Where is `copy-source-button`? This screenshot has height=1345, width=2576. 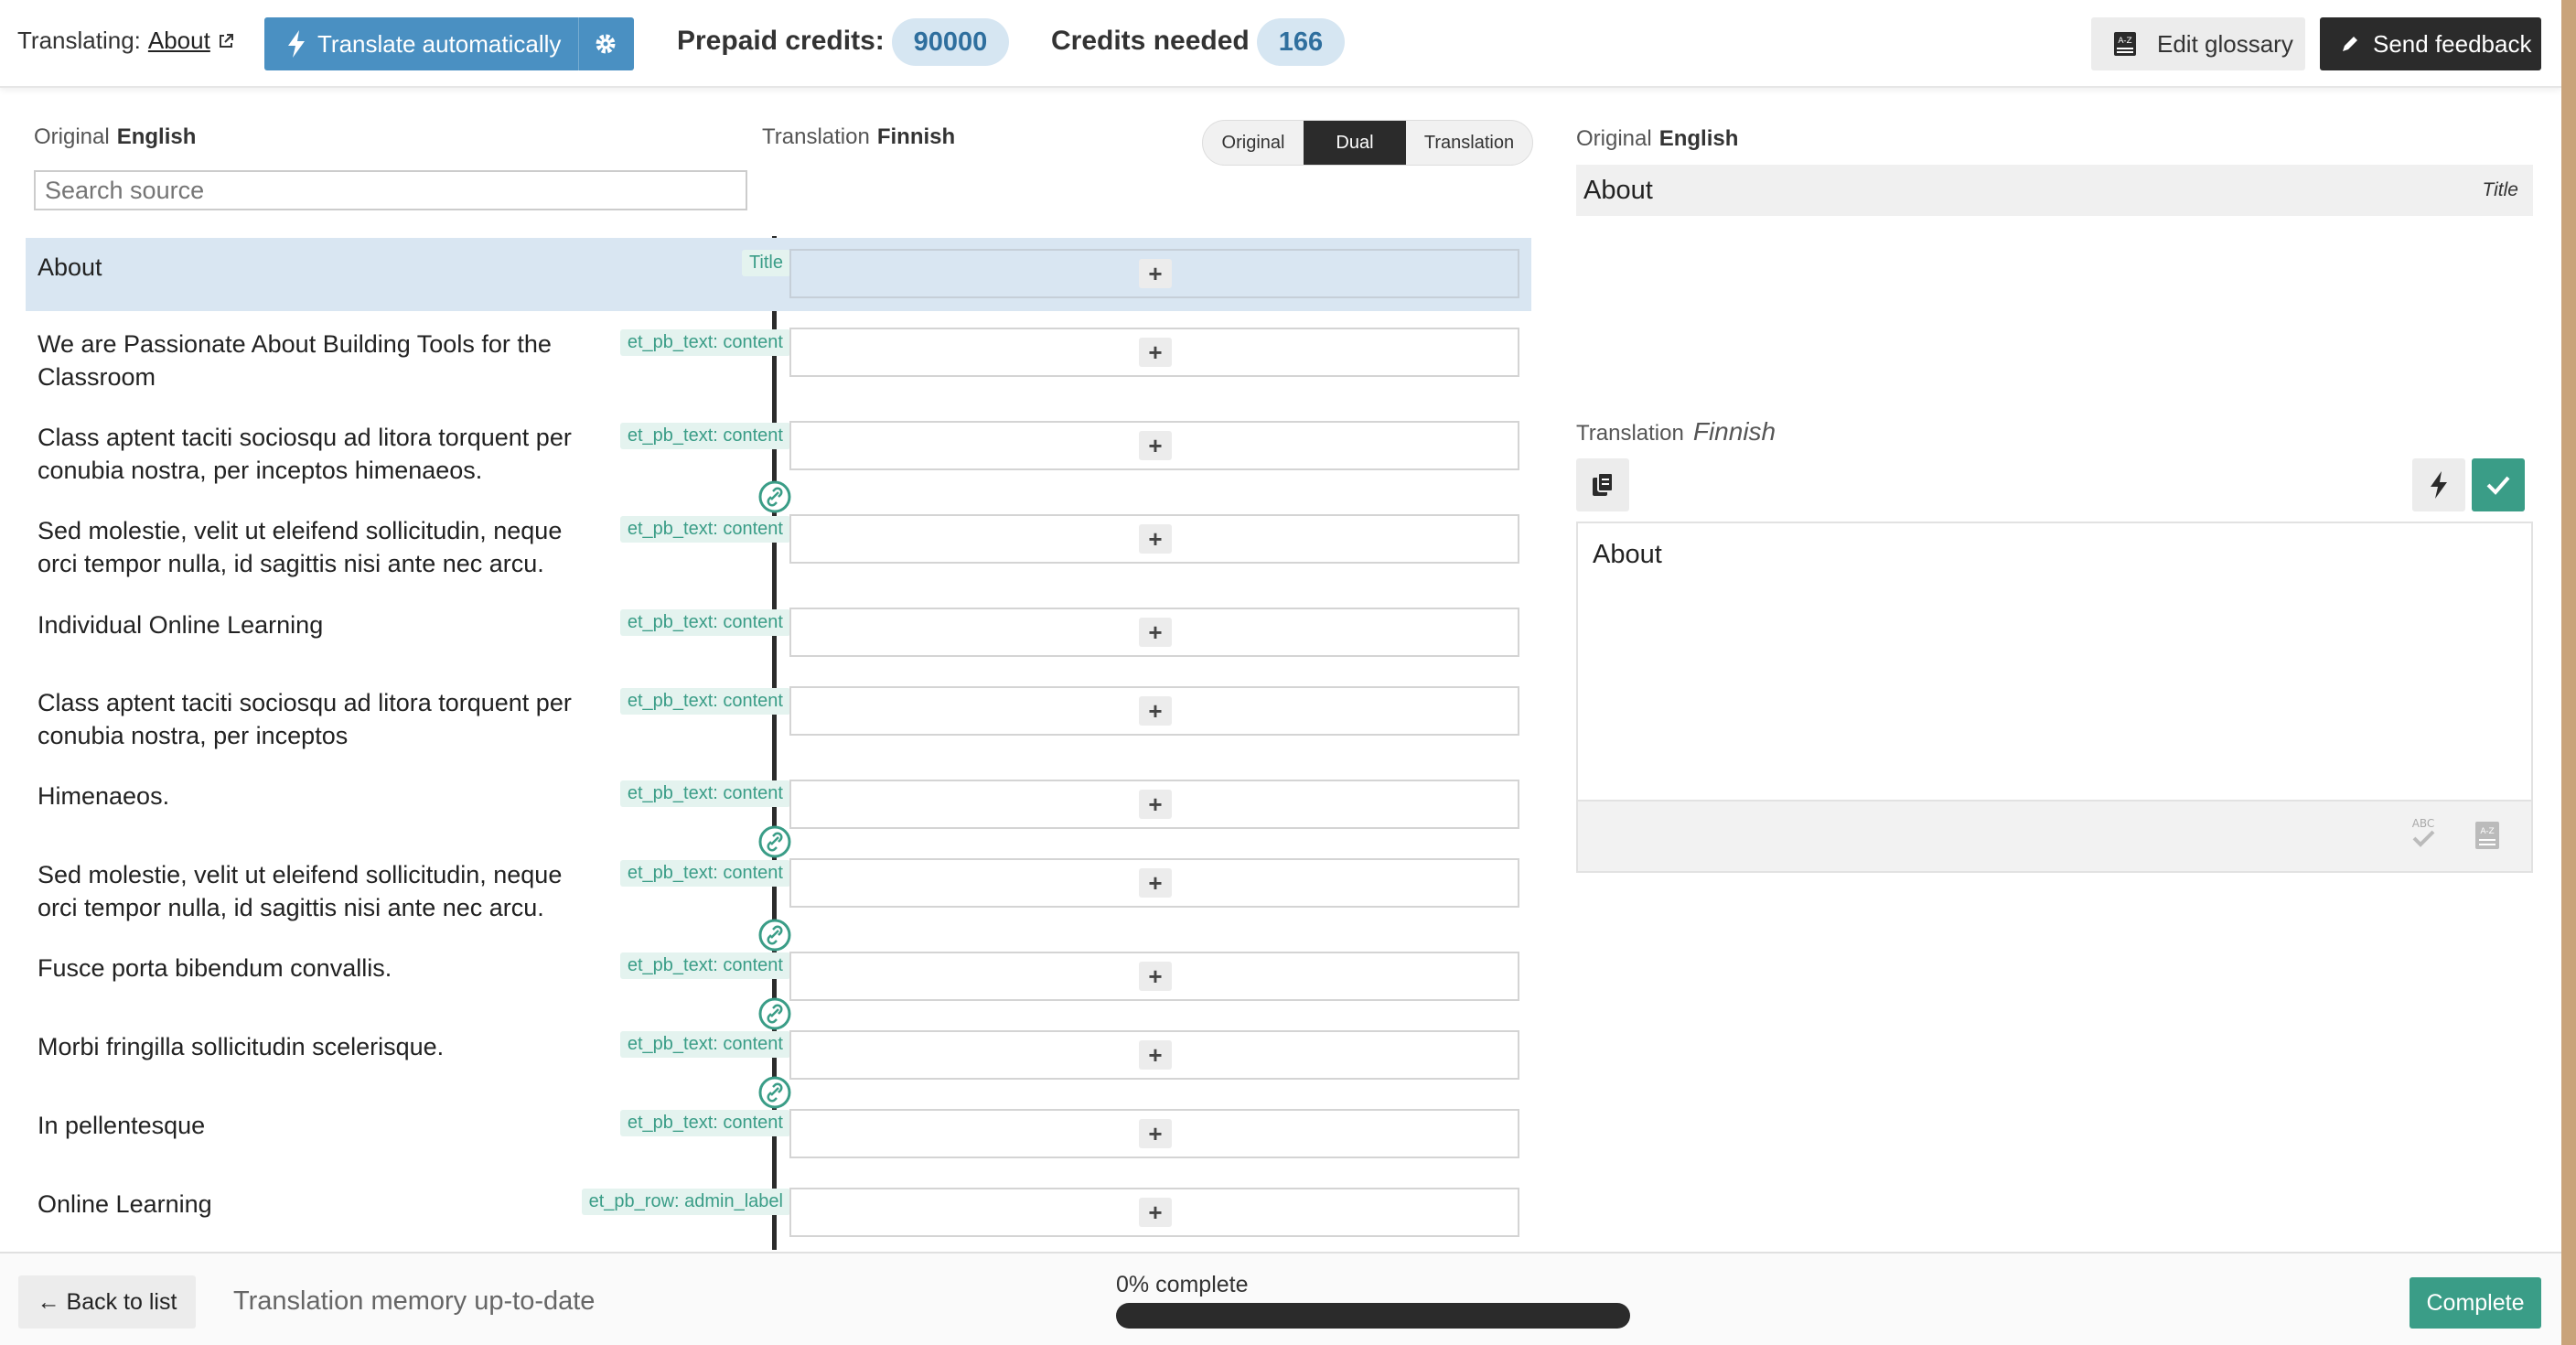
copy-source-button is located at coordinates (1603, 485).